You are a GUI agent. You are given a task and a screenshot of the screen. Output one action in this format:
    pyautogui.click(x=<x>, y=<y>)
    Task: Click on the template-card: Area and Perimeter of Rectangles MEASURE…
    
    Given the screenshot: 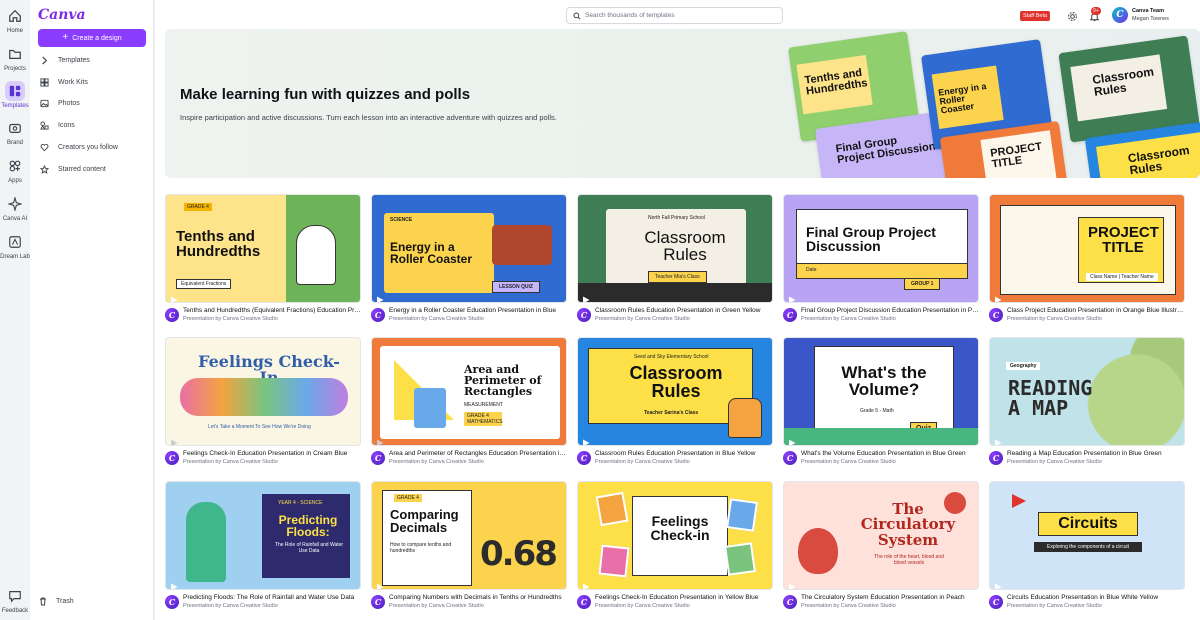 What is the action you would take?
    pyautogui.click(x=469, y=402)
    